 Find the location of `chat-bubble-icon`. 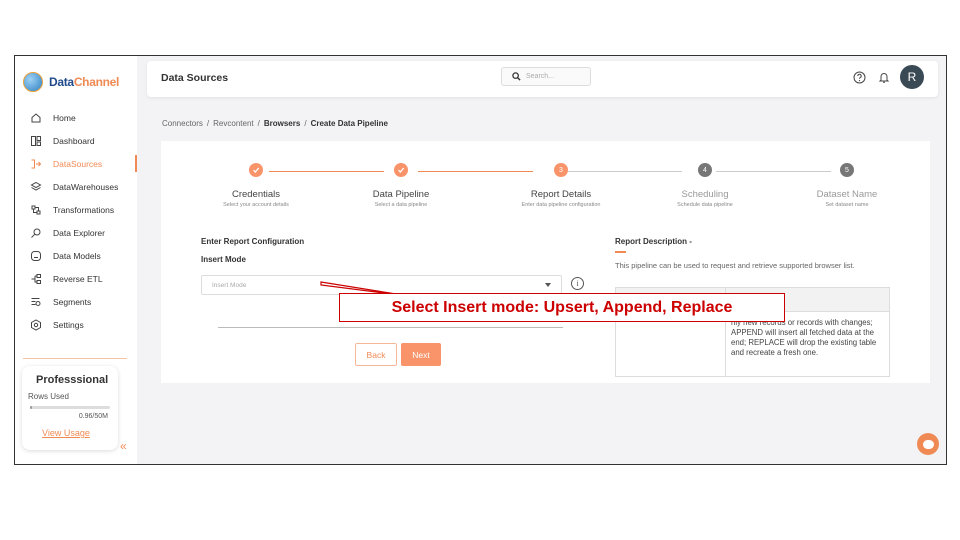

chat-bubble-icon is located at coordinates (928, 444).